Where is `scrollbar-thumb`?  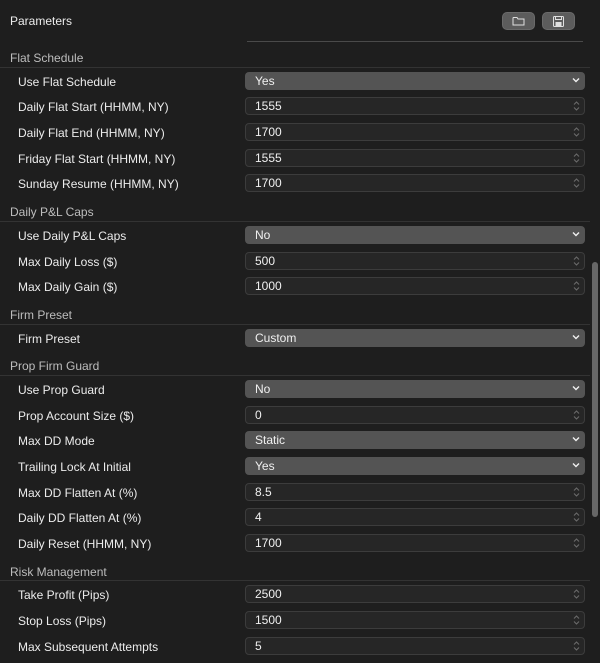 scrollbar-thumb is located at coordinates (595, 389).